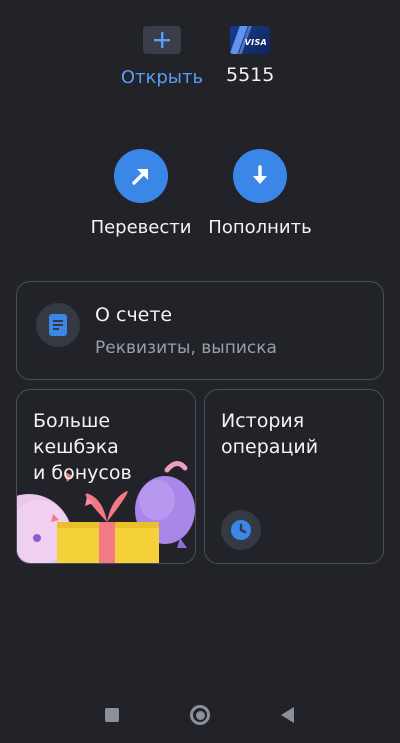 The image size is (400, 743). I want to click on card-number: 5515, so click(250, 75).